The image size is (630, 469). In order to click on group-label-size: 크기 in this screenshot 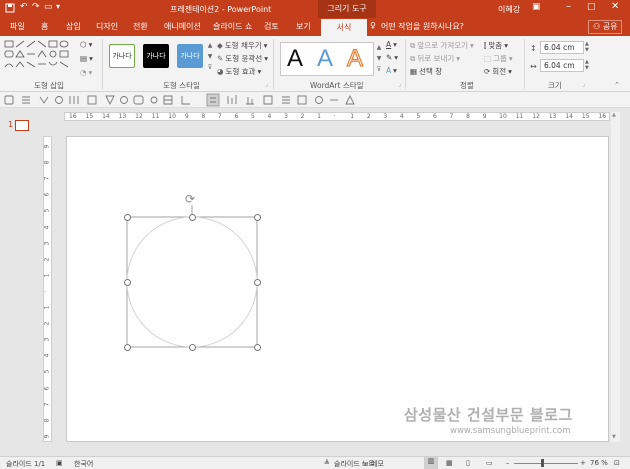, I will do `click(555, 85)`.